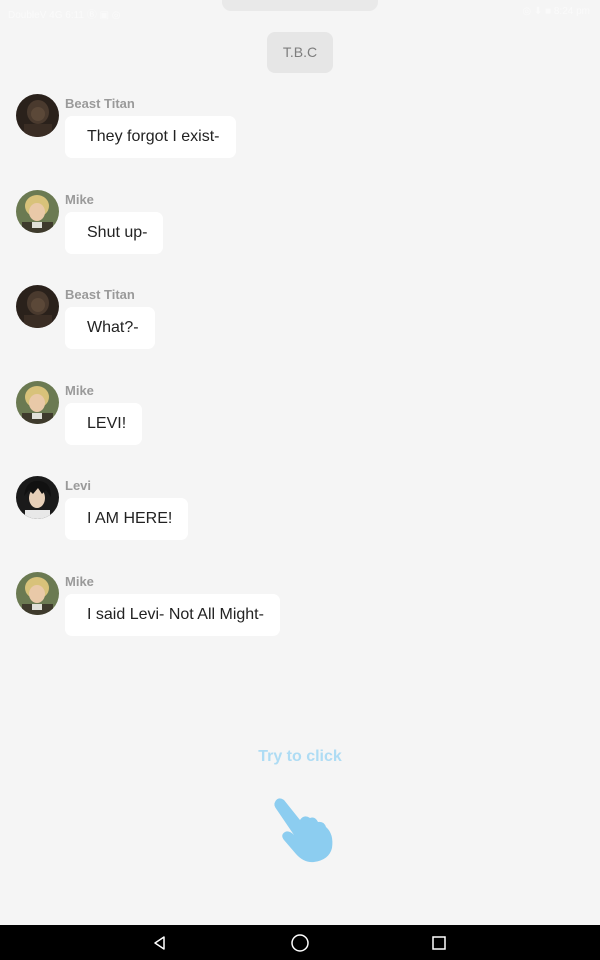 The height and width of the screenshot is (960, 600). I want to click on levi-avatar, so click(37, 497).